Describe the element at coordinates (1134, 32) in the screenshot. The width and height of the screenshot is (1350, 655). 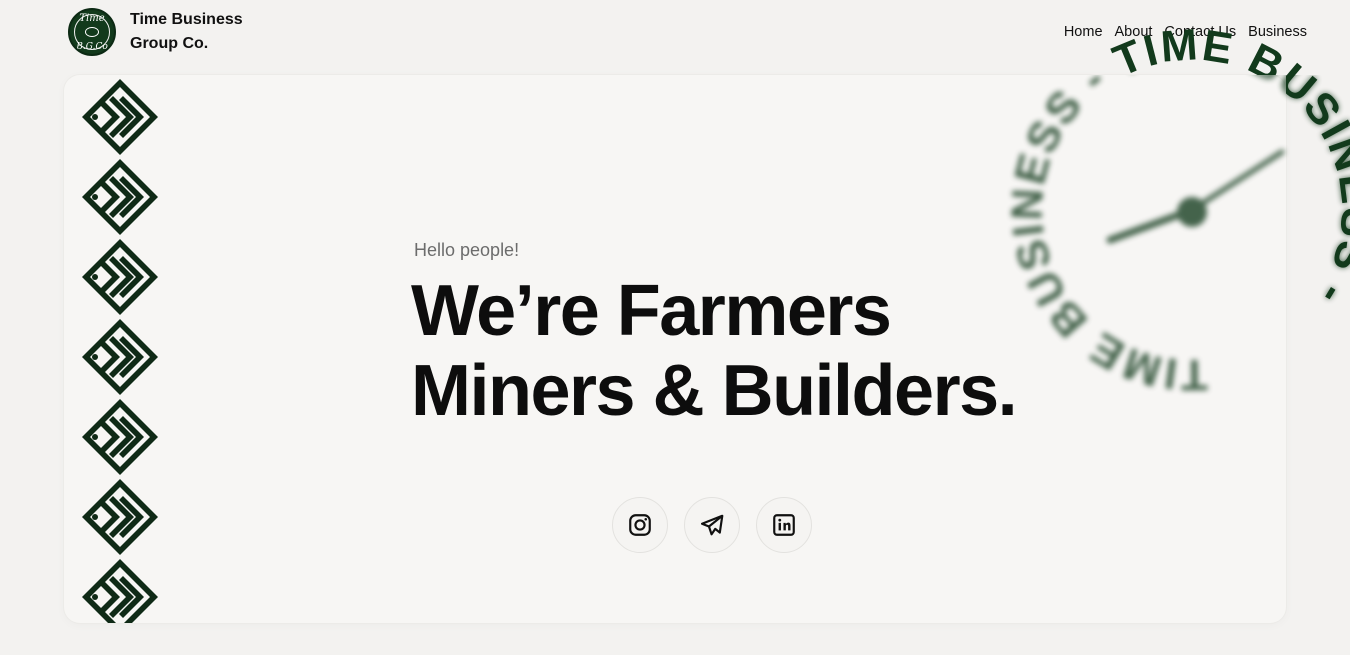
I see `nav-about: About` at that location.